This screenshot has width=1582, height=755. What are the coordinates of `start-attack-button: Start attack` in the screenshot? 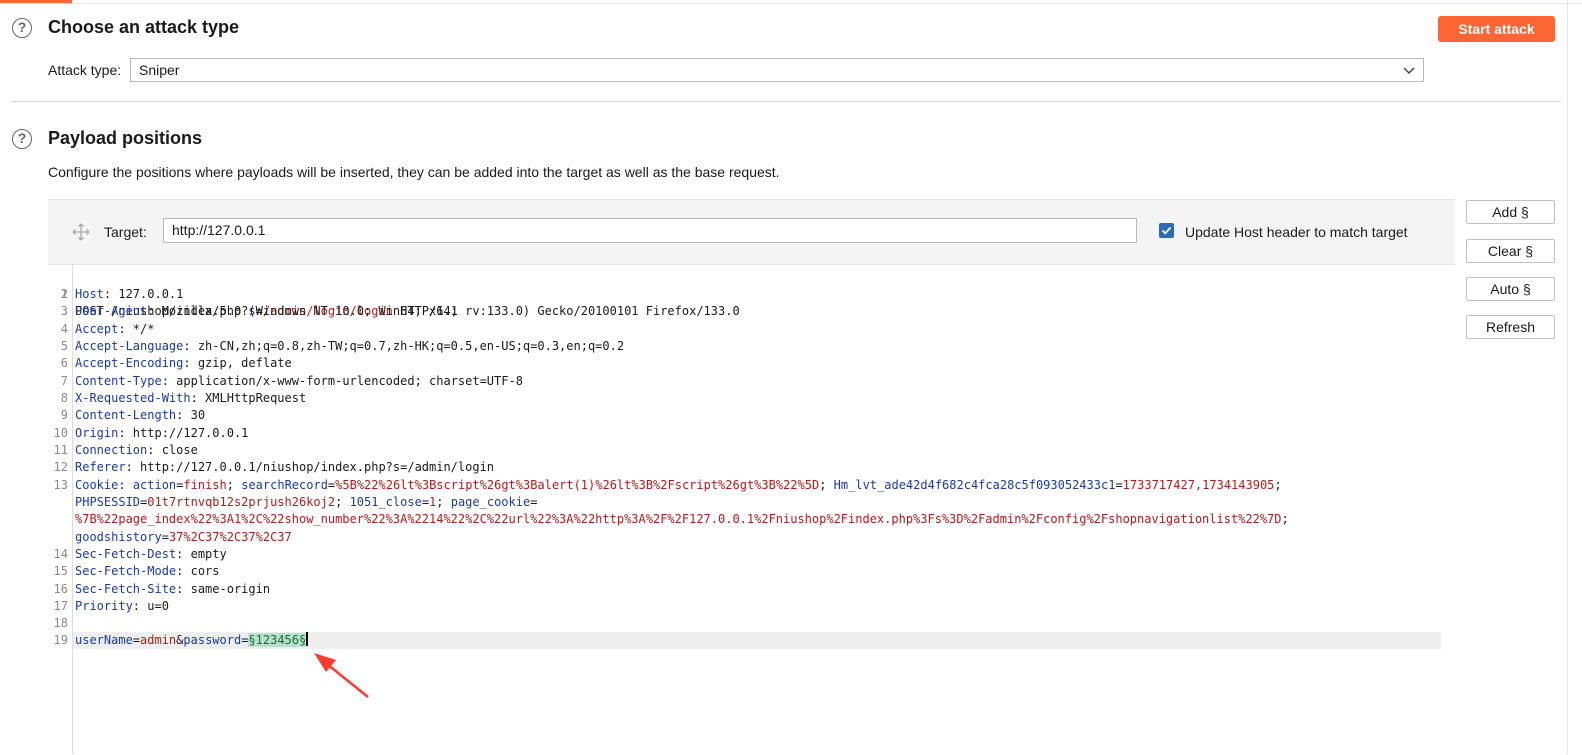 It's located at (1496, 29).